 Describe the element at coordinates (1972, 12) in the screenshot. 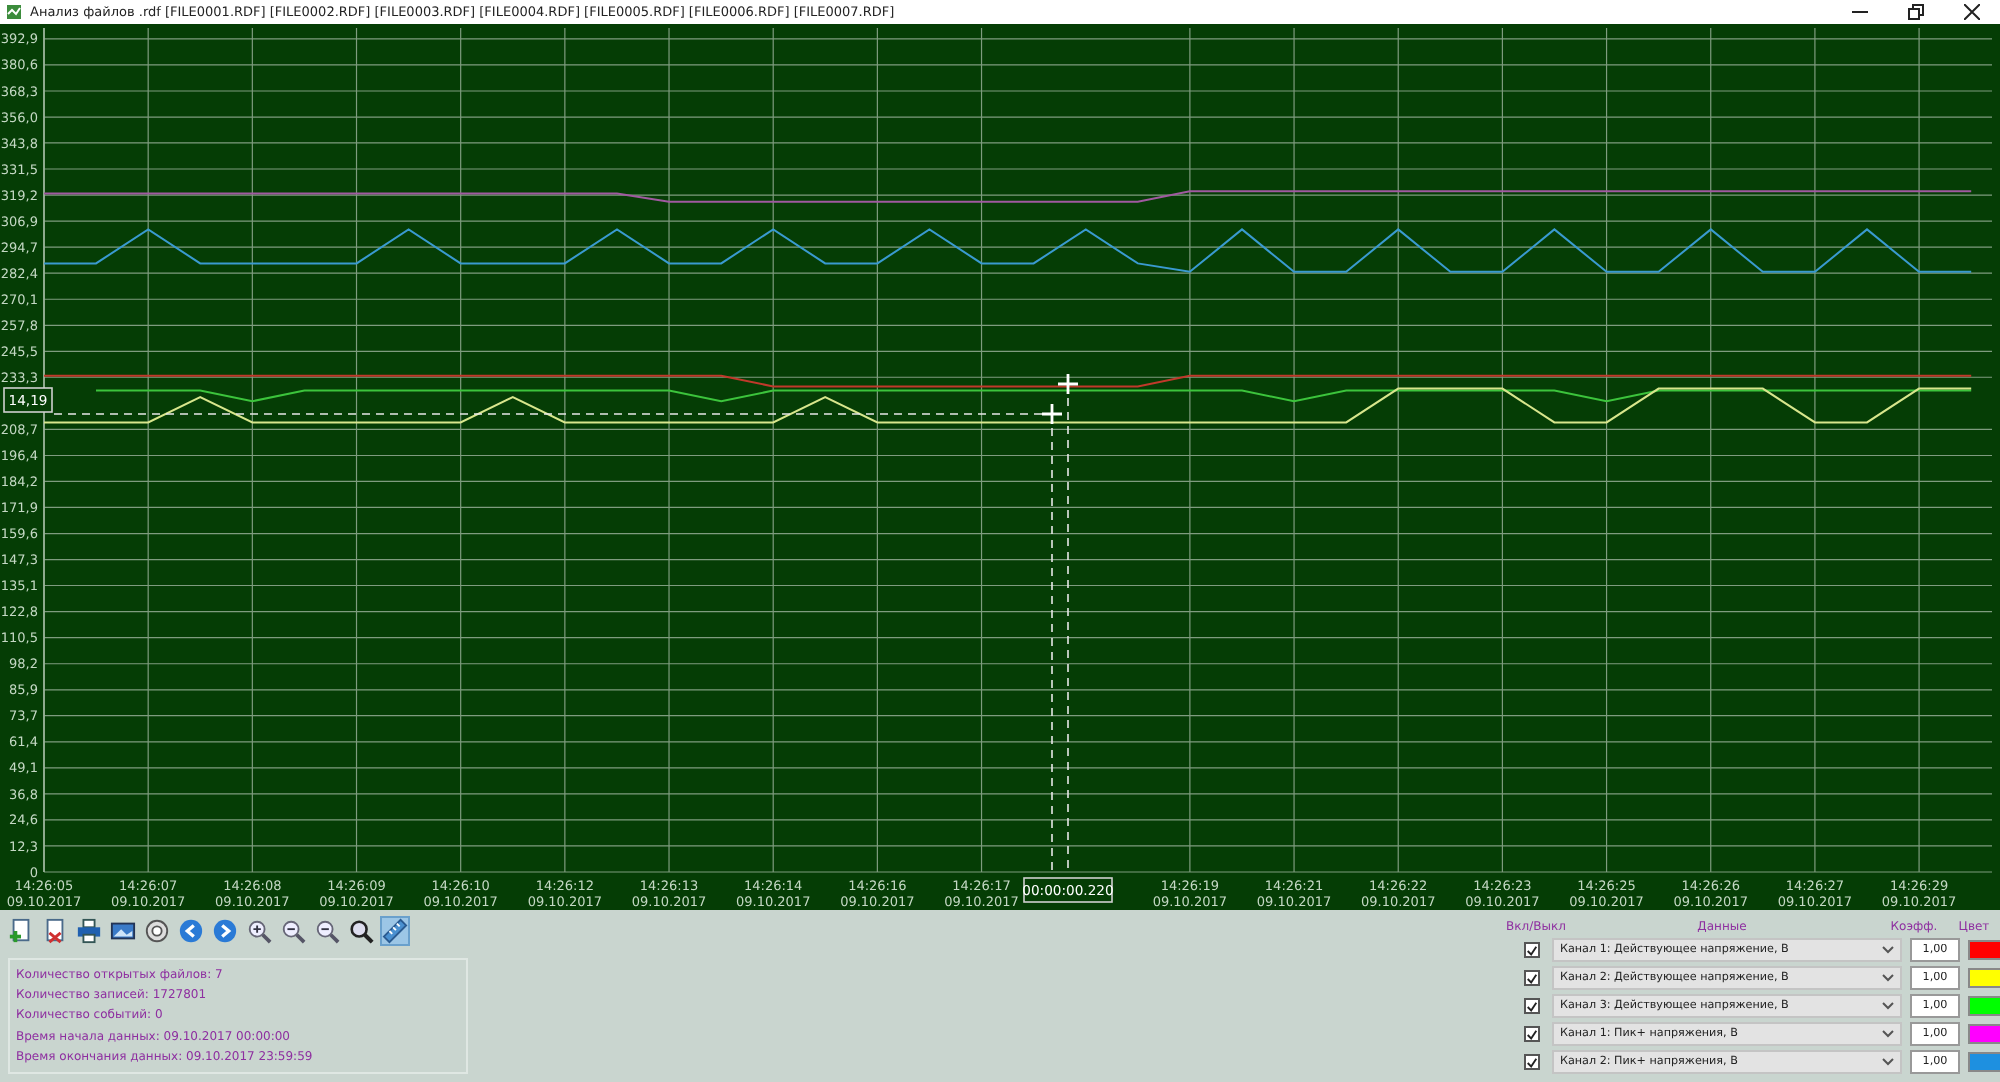

I see `close-icon` at that location.